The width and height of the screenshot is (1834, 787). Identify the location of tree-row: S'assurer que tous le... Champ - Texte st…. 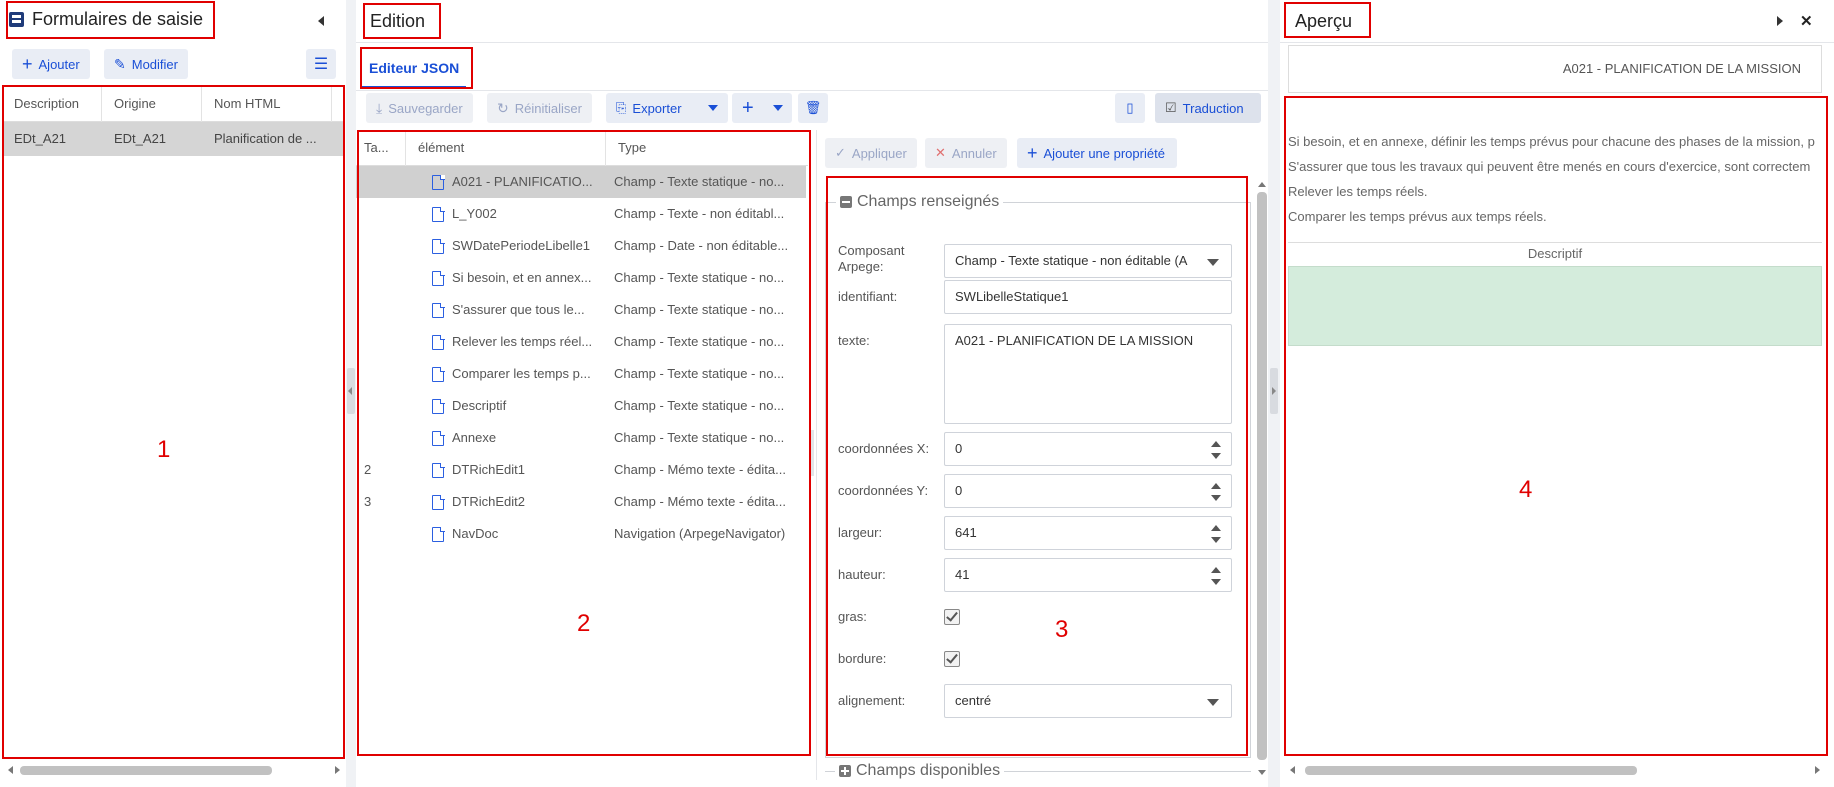
(582, 310).